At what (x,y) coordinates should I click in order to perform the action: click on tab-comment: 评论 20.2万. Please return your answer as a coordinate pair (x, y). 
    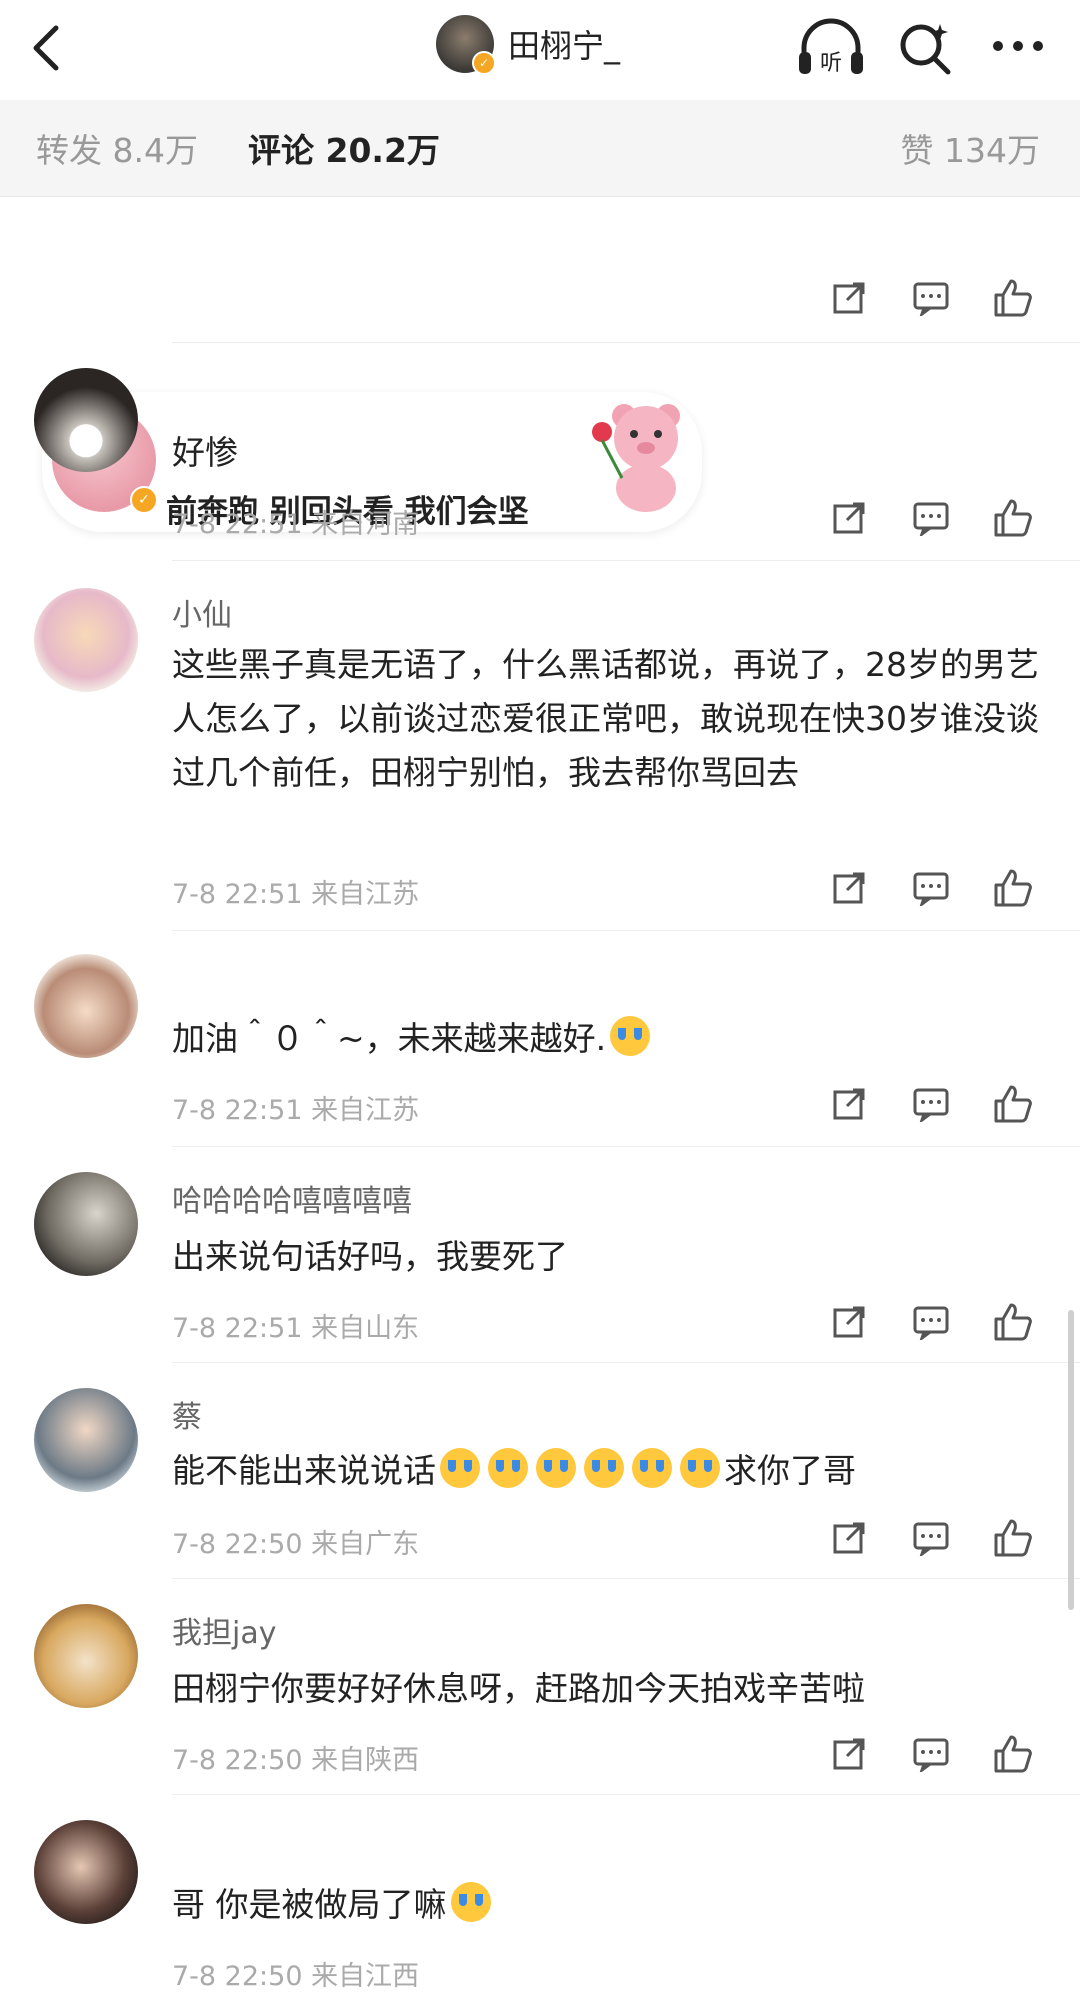
    Looking at the image, I should click on (344, 148).